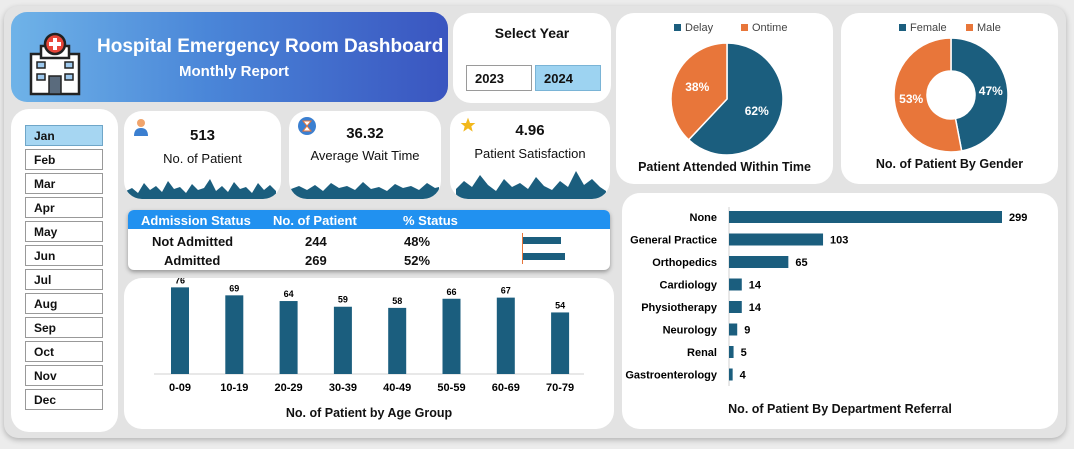 This screenshot has width=1074, height=449. I want to click on month-button-jul: Jul, so click(64, 279).